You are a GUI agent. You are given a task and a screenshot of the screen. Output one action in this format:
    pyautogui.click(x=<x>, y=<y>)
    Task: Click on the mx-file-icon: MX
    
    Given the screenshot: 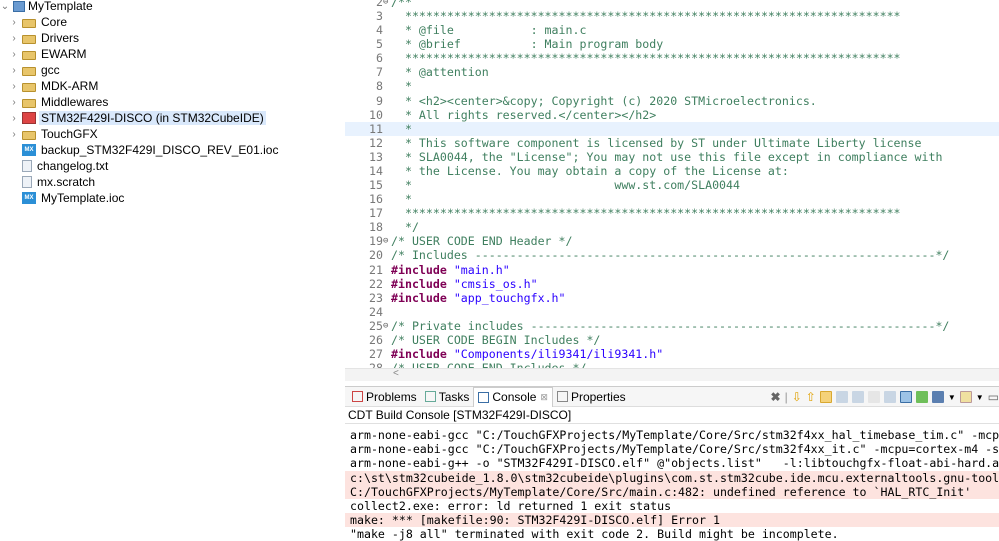 What is the action you would take?
    pyautogui.click(x=29, y=150)
    